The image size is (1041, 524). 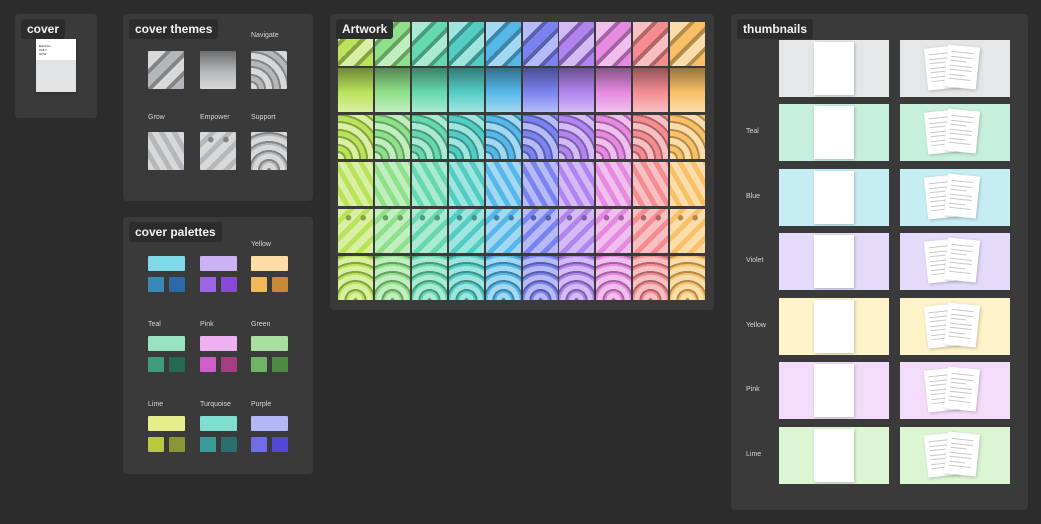 What do you see at coordinates (166, 70) in the screenshot?
I see `theme-tile-stairs` at bounding box center [166, 70].